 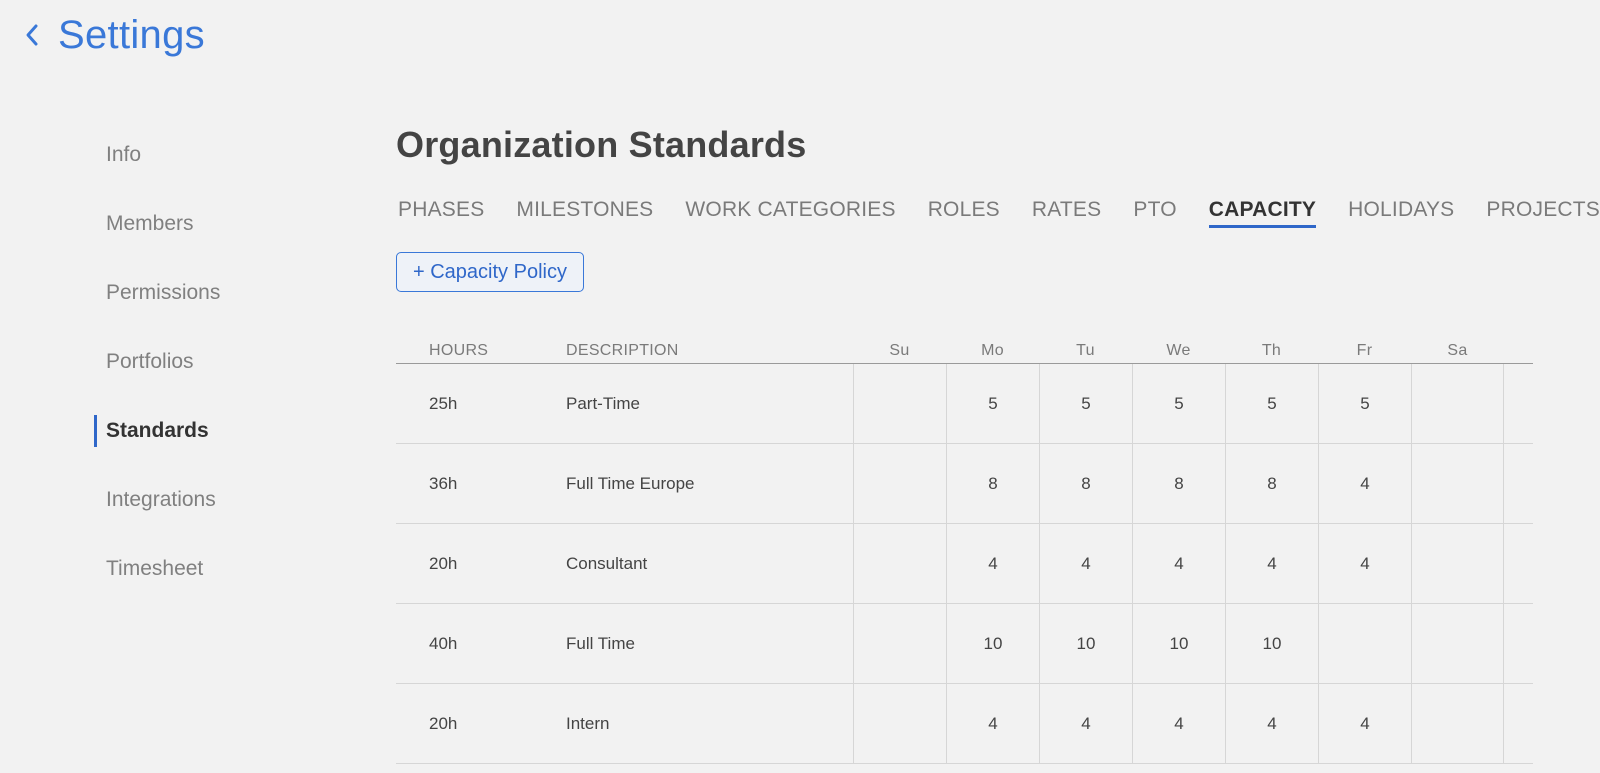 What do you see at coordinates (481, 350) in the screenshot?
I see `column-header-hours: HOURS` at bounding box center [481, 350].